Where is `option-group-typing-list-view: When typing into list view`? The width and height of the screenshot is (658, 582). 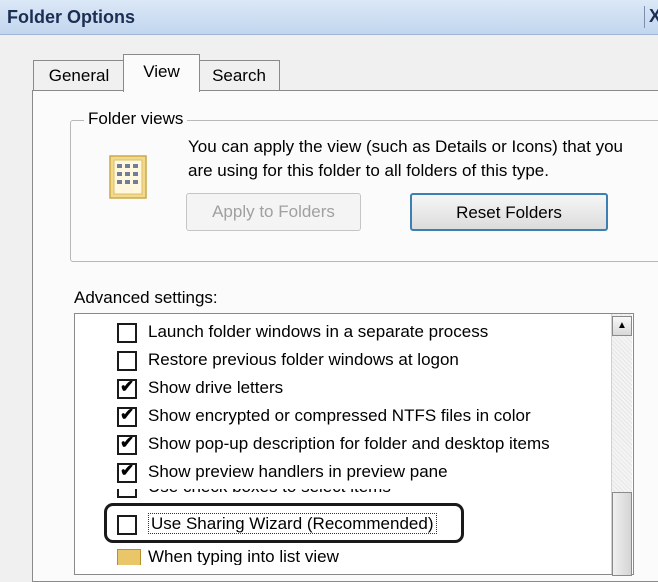
option-group-typing-list-view: When typing into list view is located at coordinates (267, 555).